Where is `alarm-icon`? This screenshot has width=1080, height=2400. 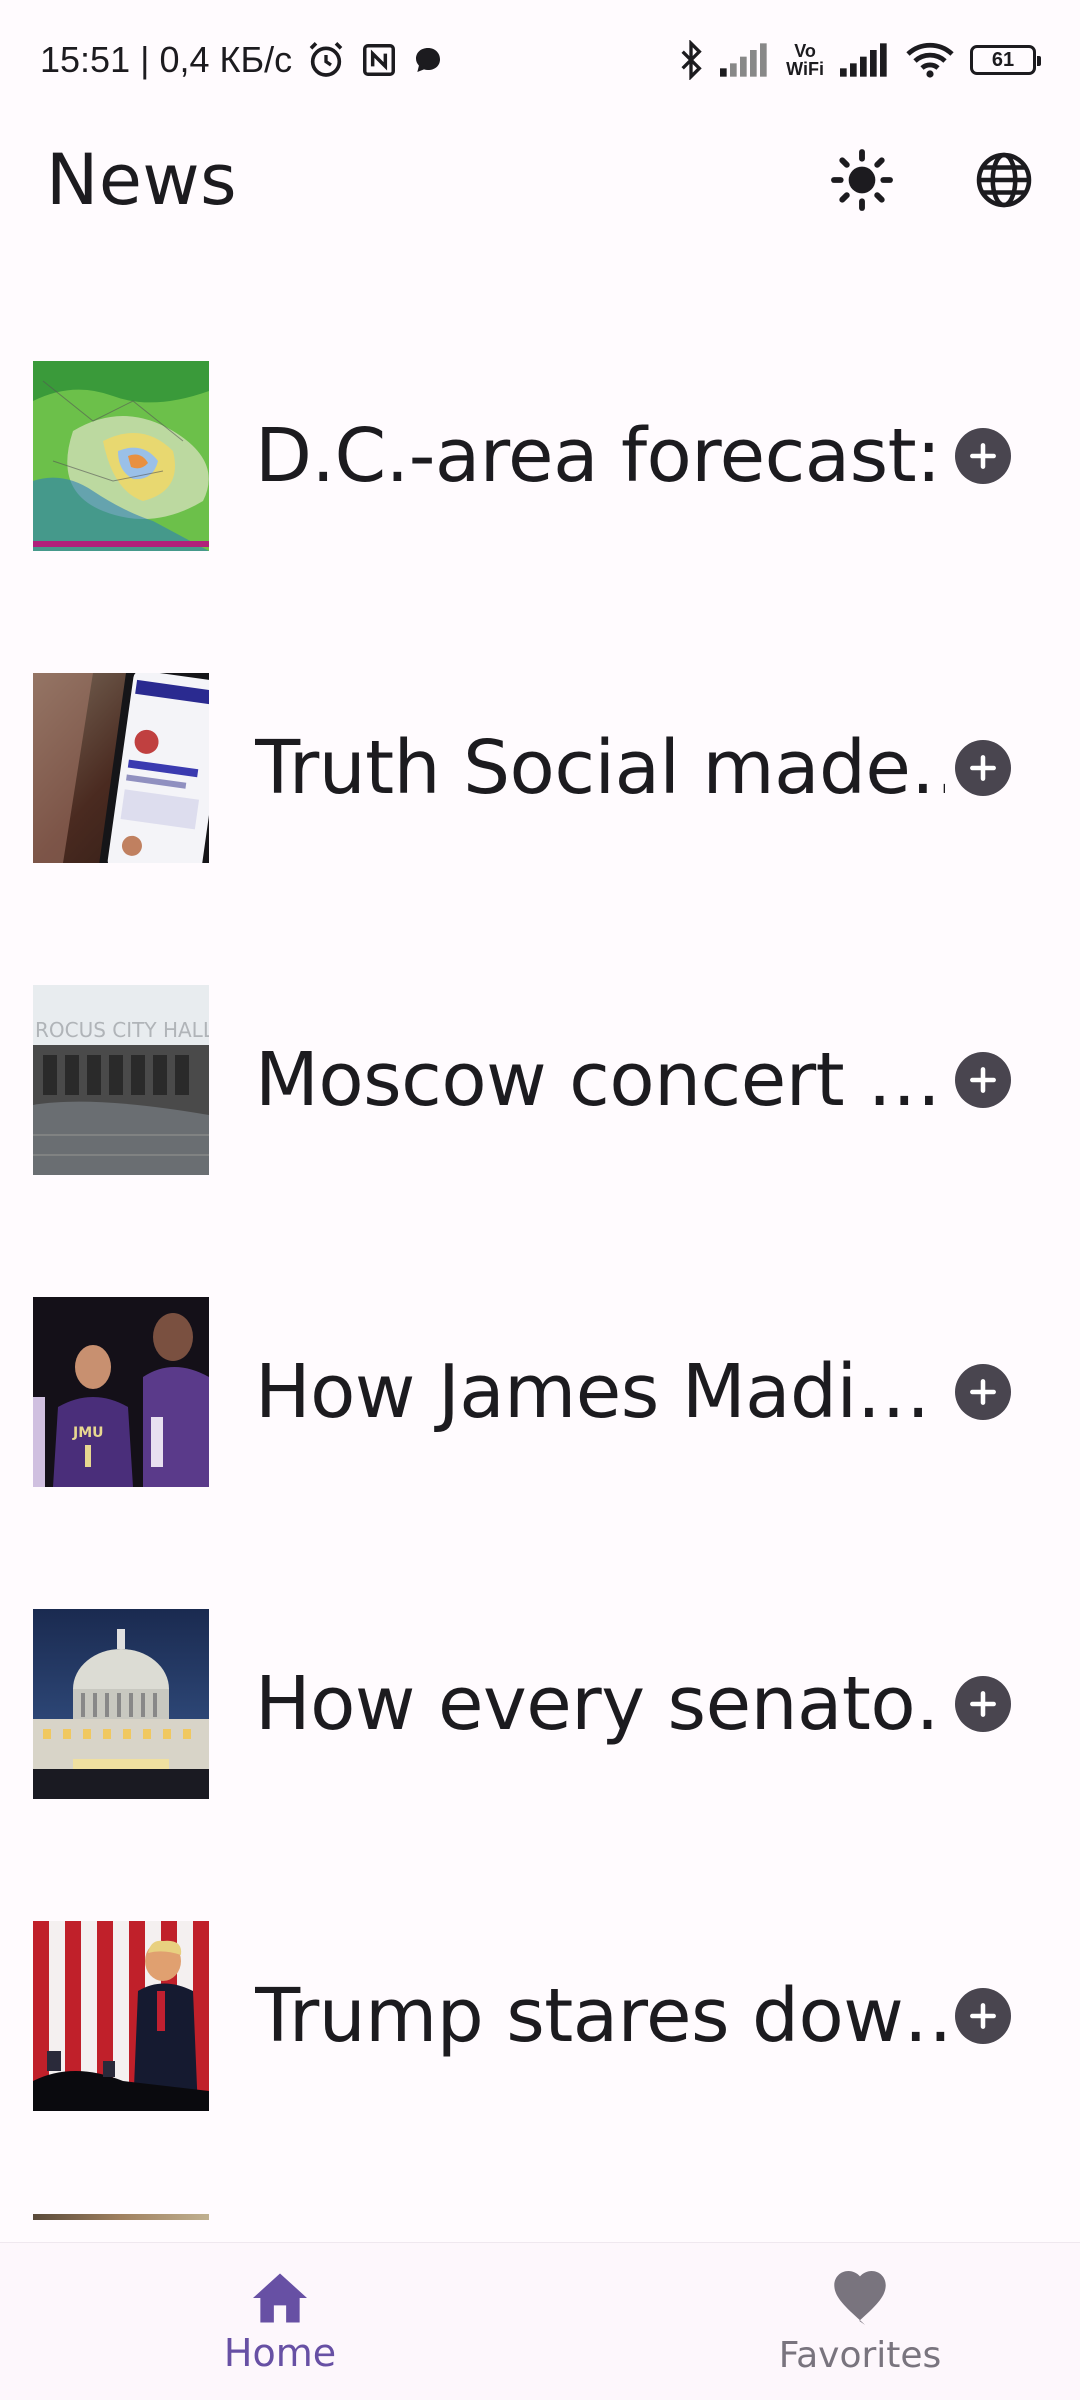
alarm-icon is located at coordinates (326, 60).